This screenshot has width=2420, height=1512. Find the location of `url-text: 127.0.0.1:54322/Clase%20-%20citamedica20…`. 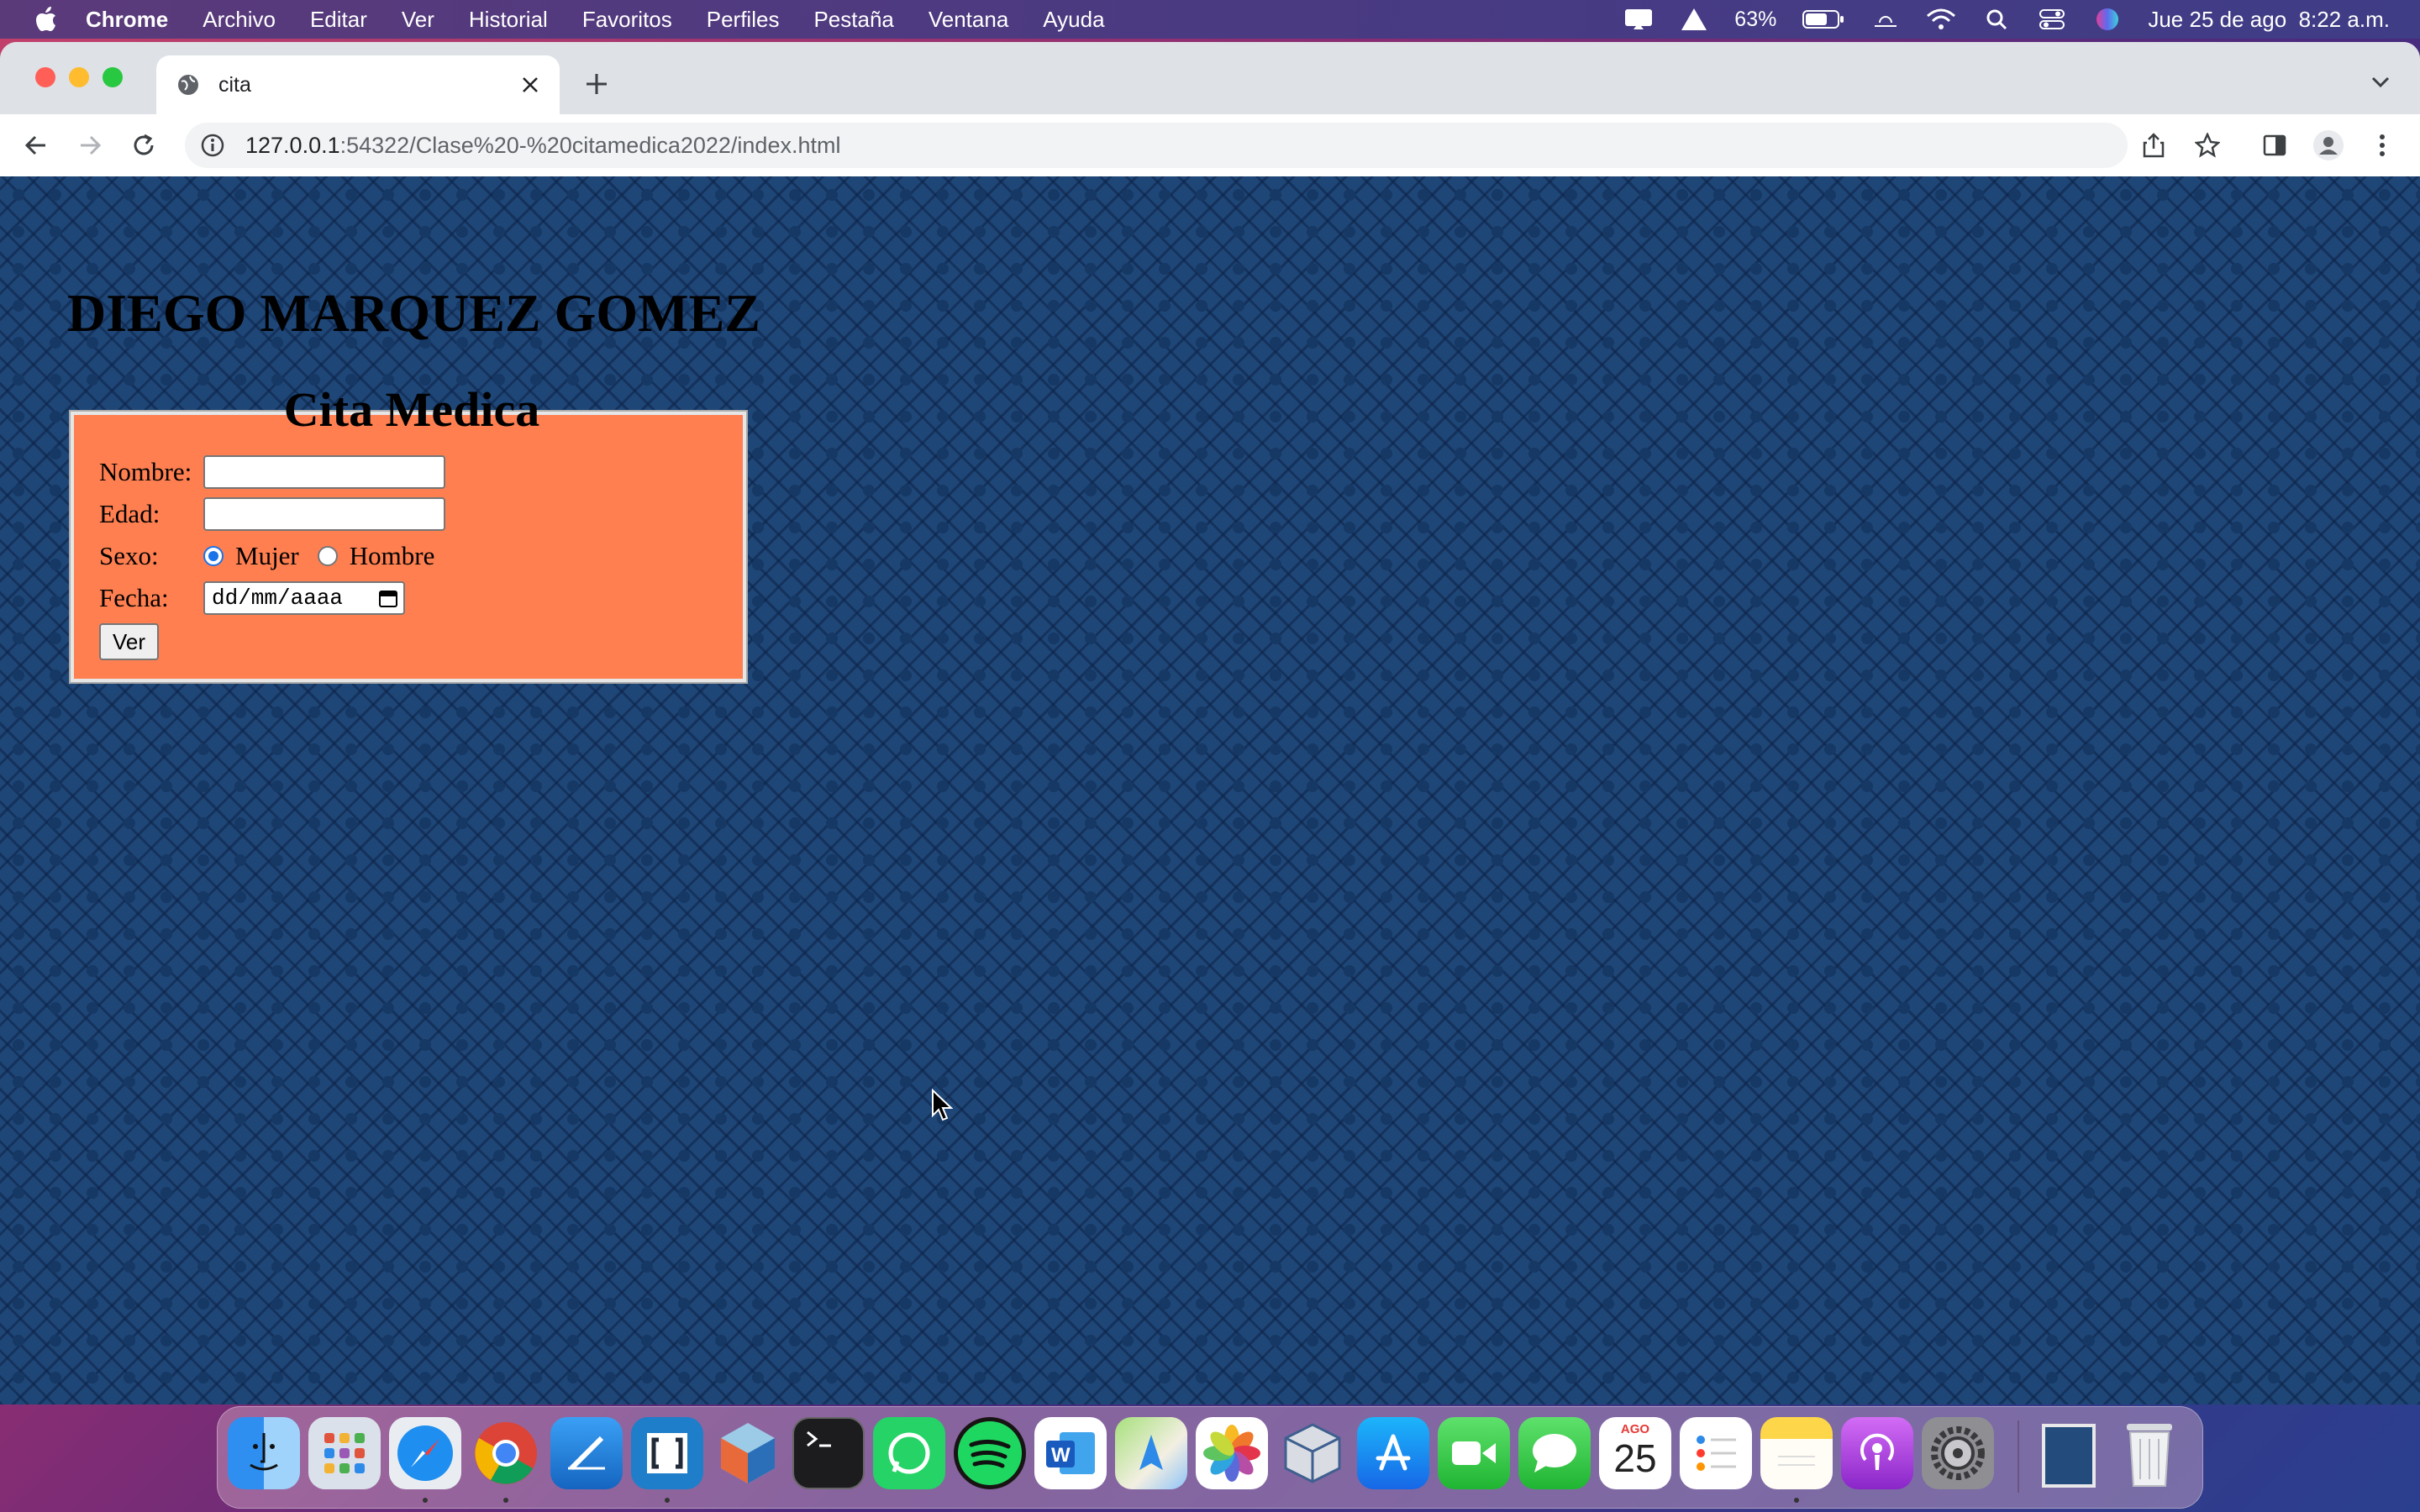

url-text: 127.0.0.1:54322/Clase%20-%20citamedica20… is located at coordinates (542, 146).